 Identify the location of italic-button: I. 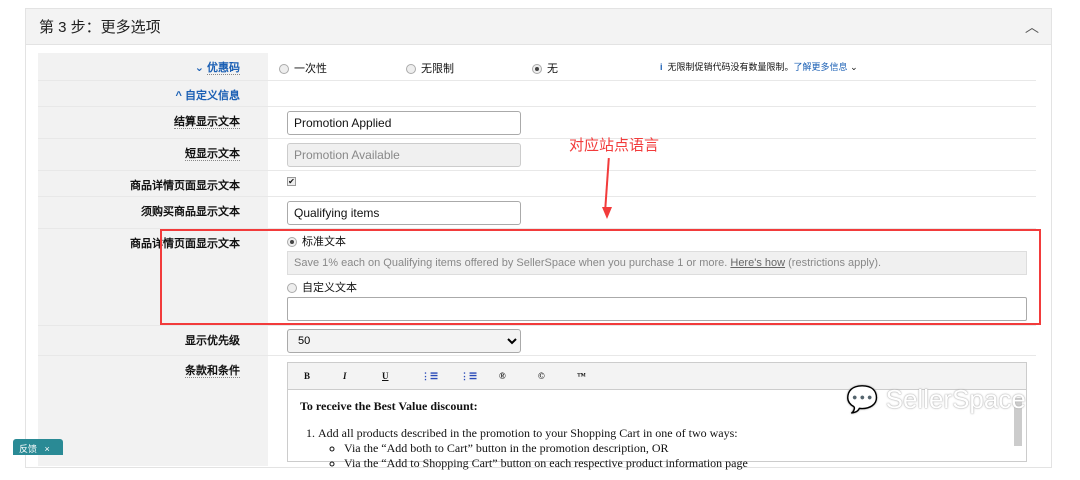
(362, 376).